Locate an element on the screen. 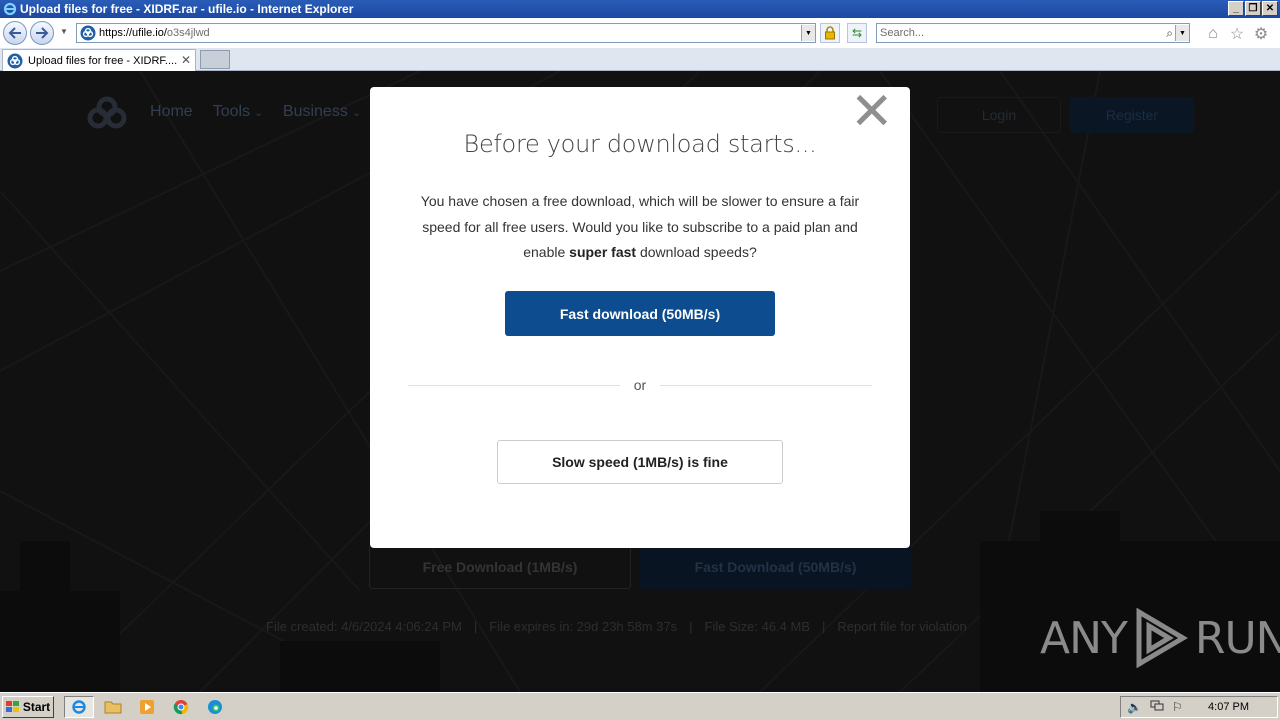 The height and width of the screenshot is (720, 1280). play-logo-icon is located at coordinates (1162, 638).